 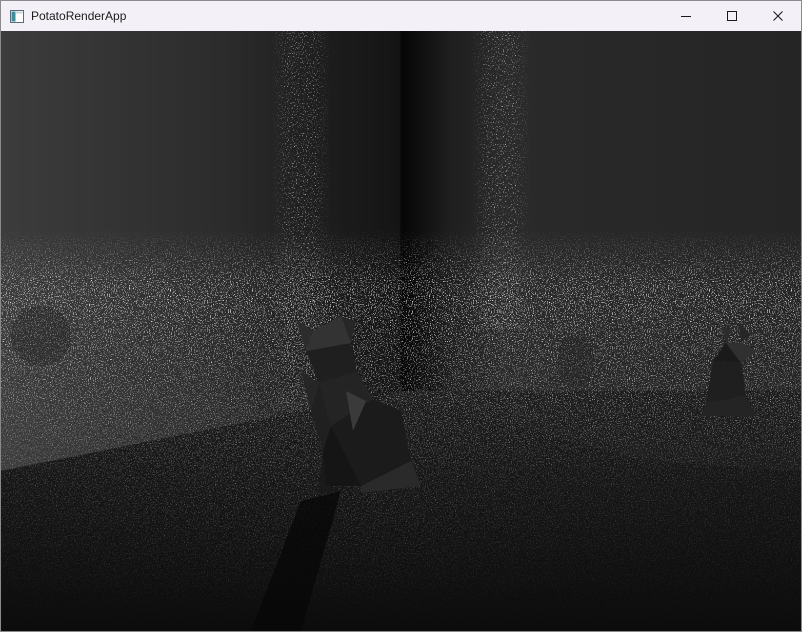 I want to click on window-controls, so click(x=732, y=16).